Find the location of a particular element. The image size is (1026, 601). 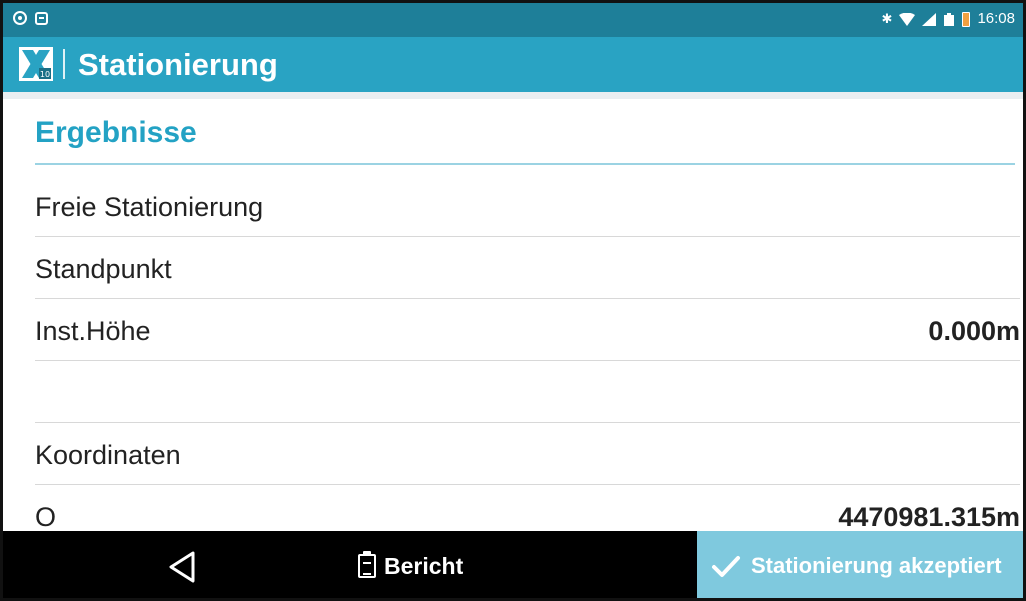

status-time: 16:08 is located at coordinates (996, 18).